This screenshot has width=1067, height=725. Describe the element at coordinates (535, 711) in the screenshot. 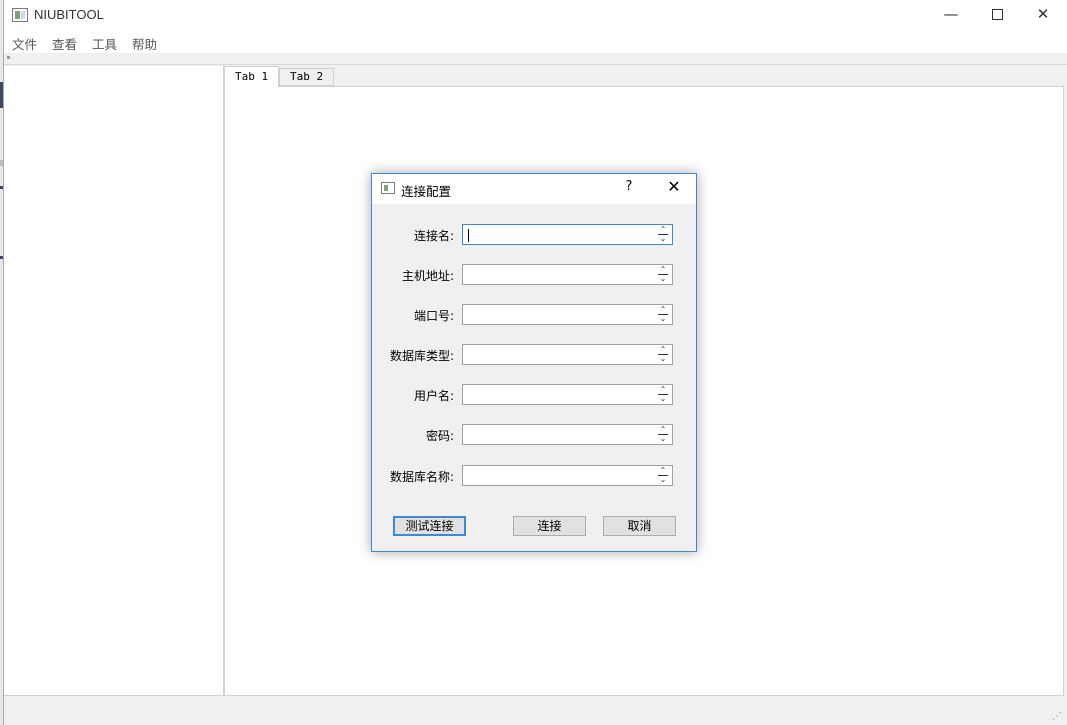

I see `status-bar: ⋰` at that location.